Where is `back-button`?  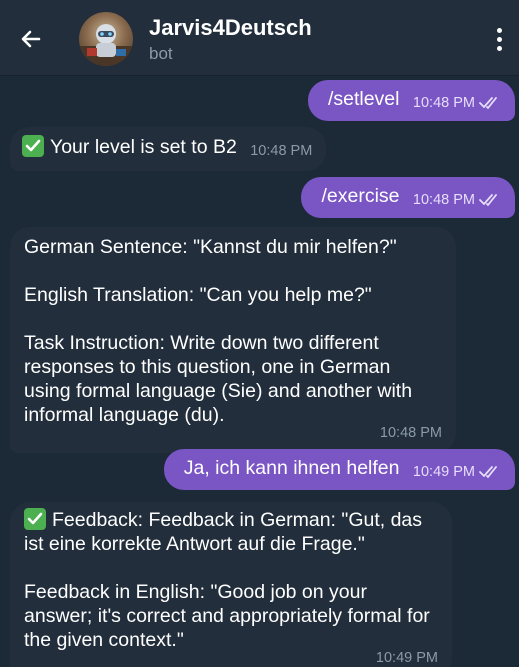 back-button is located at coordinates (31, 39).